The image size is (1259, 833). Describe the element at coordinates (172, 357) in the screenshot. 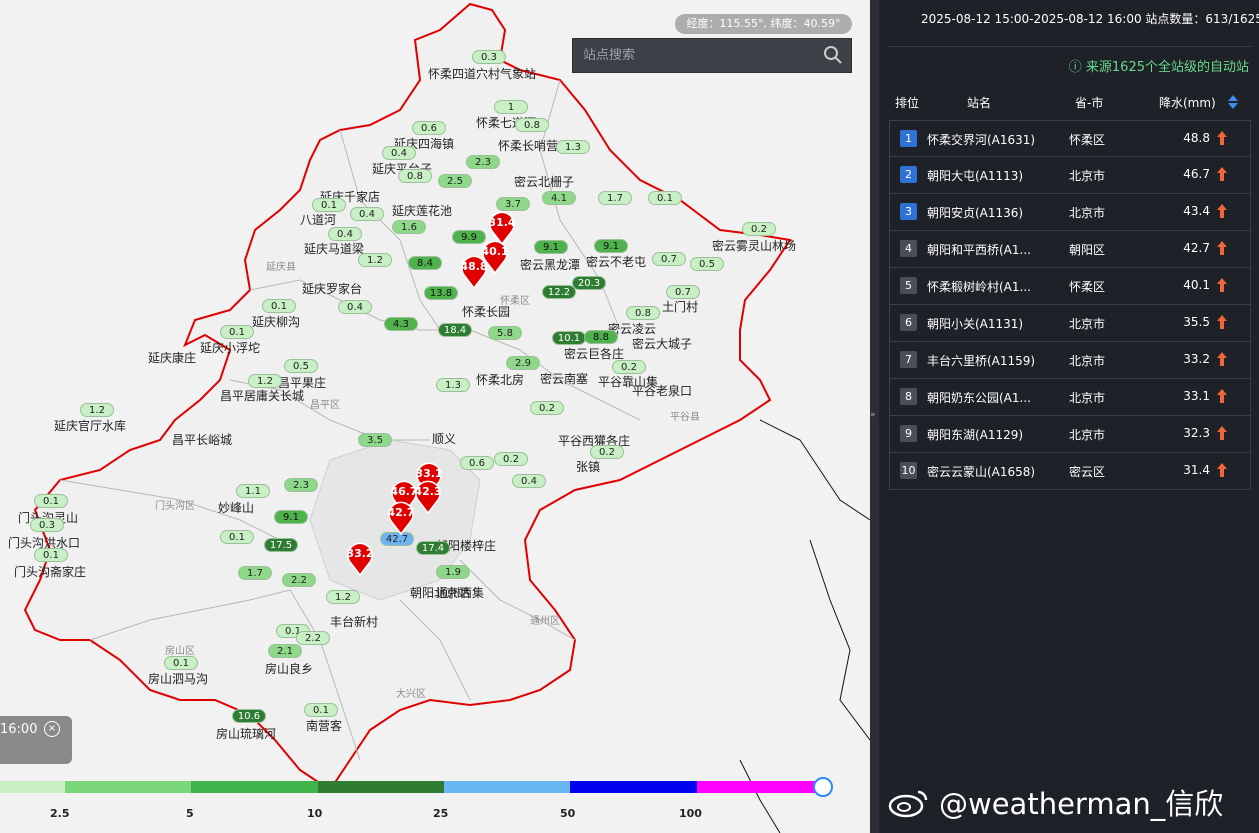

I see `station-label: 延庆康庄` at that location.